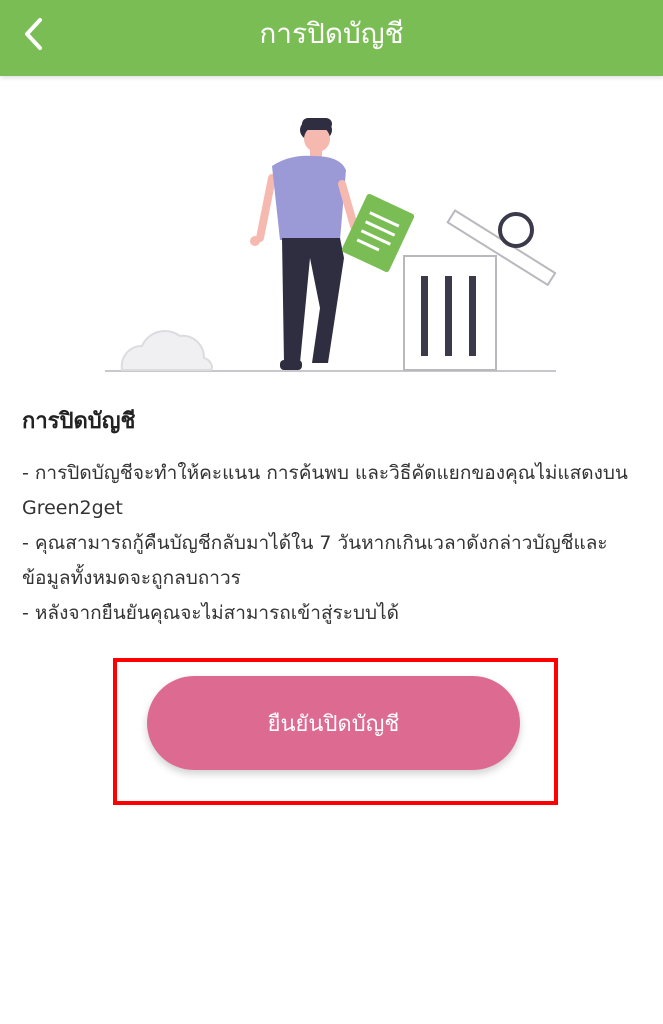 The width and height of the screenshot is (663, 1024). I want to click on section-title: การปิดบัญชี, so click(79, 421).